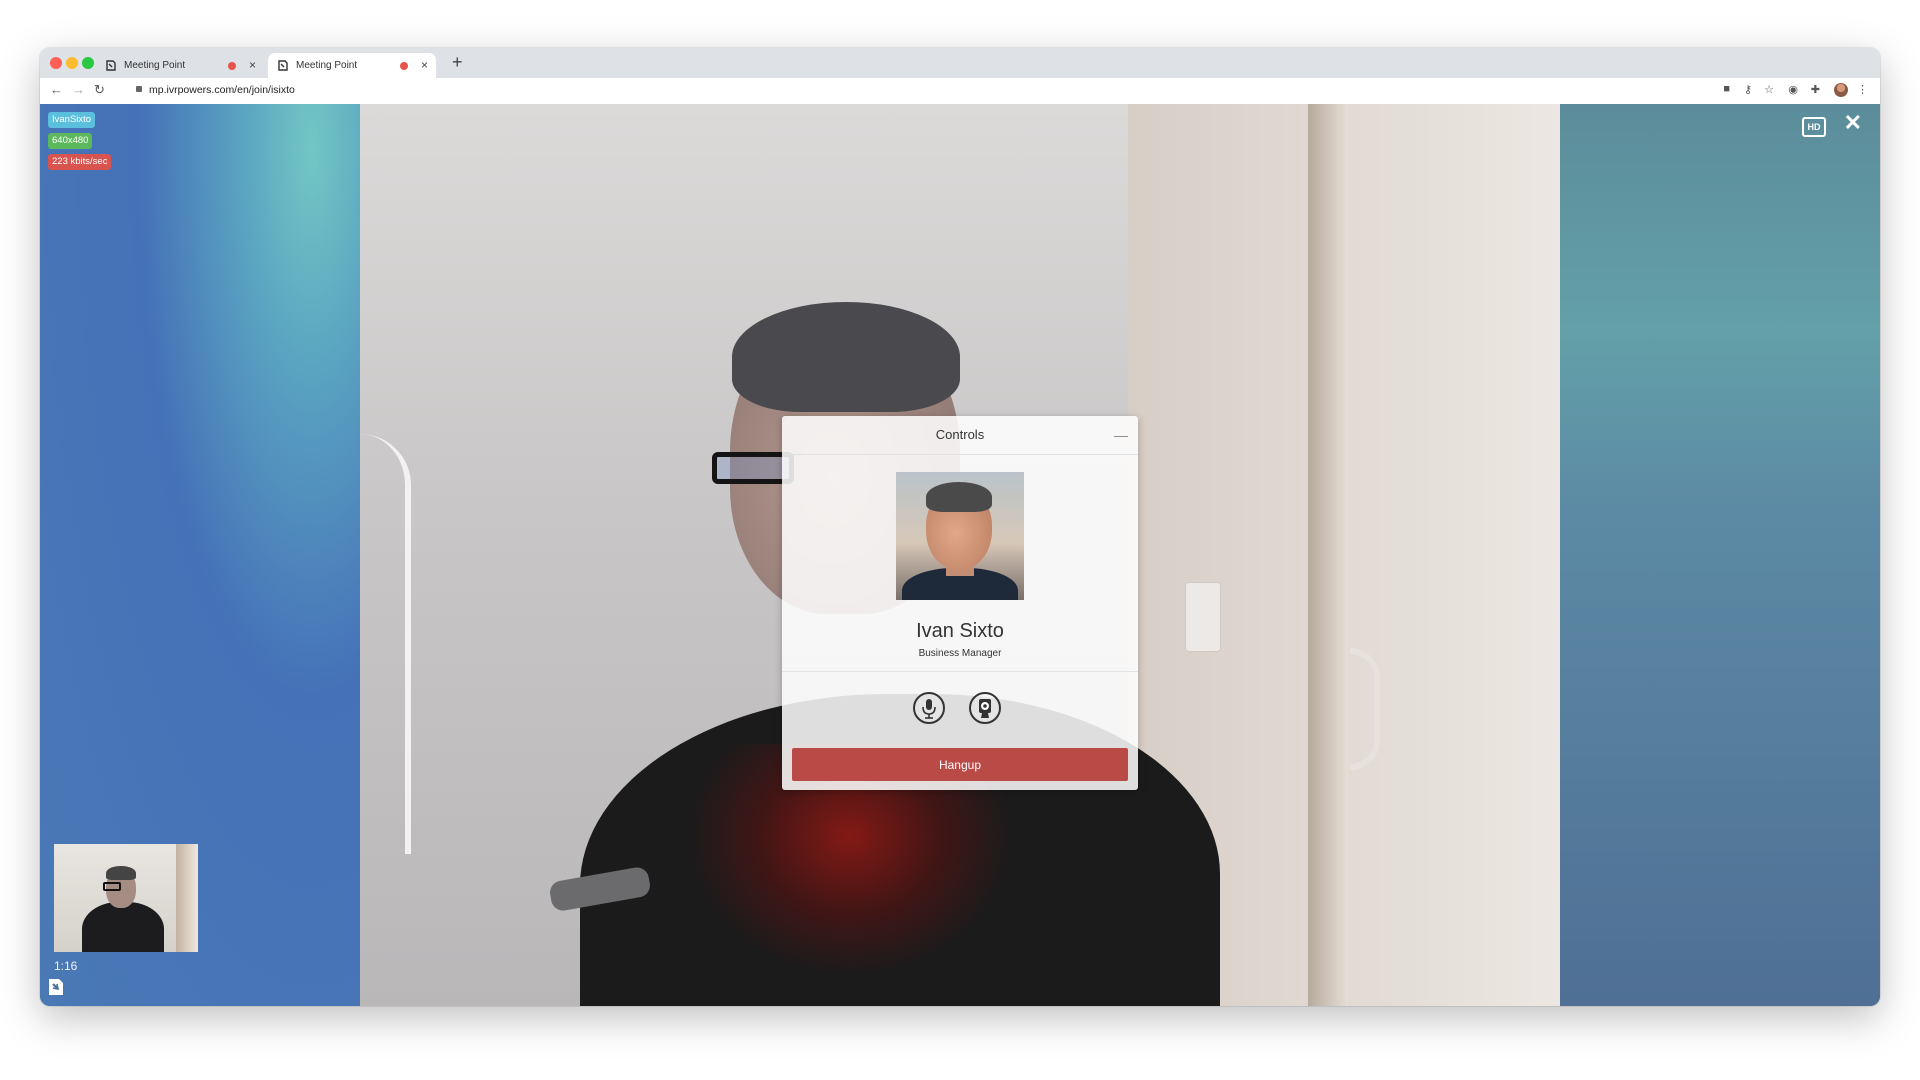  Describe the element at coordinates (1769, 89) in the screenshot. I see `bookmark-star-icon: ☆` at that location.